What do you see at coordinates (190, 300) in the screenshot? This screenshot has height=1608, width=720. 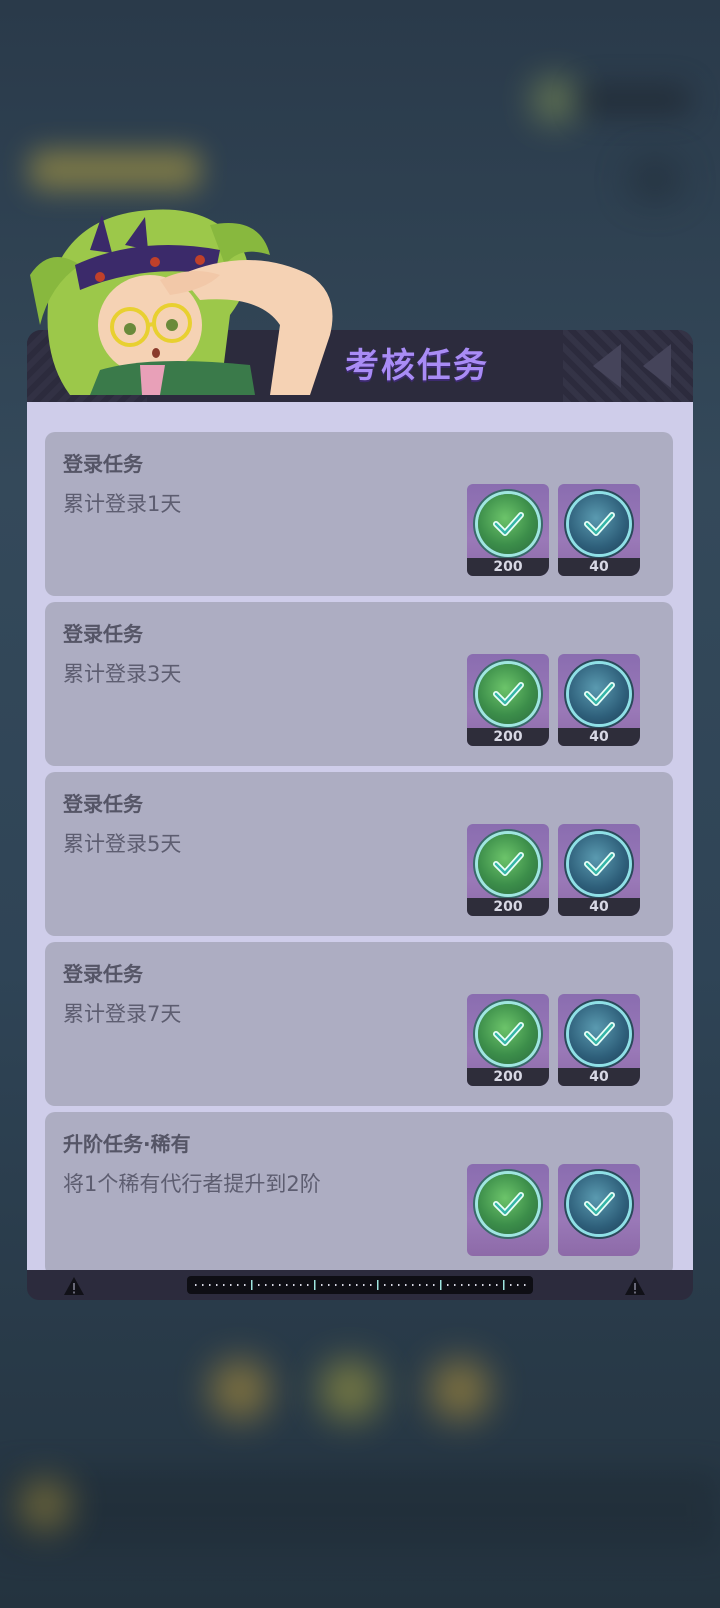 I see `character-illustration` at bounding box center [190, 300].